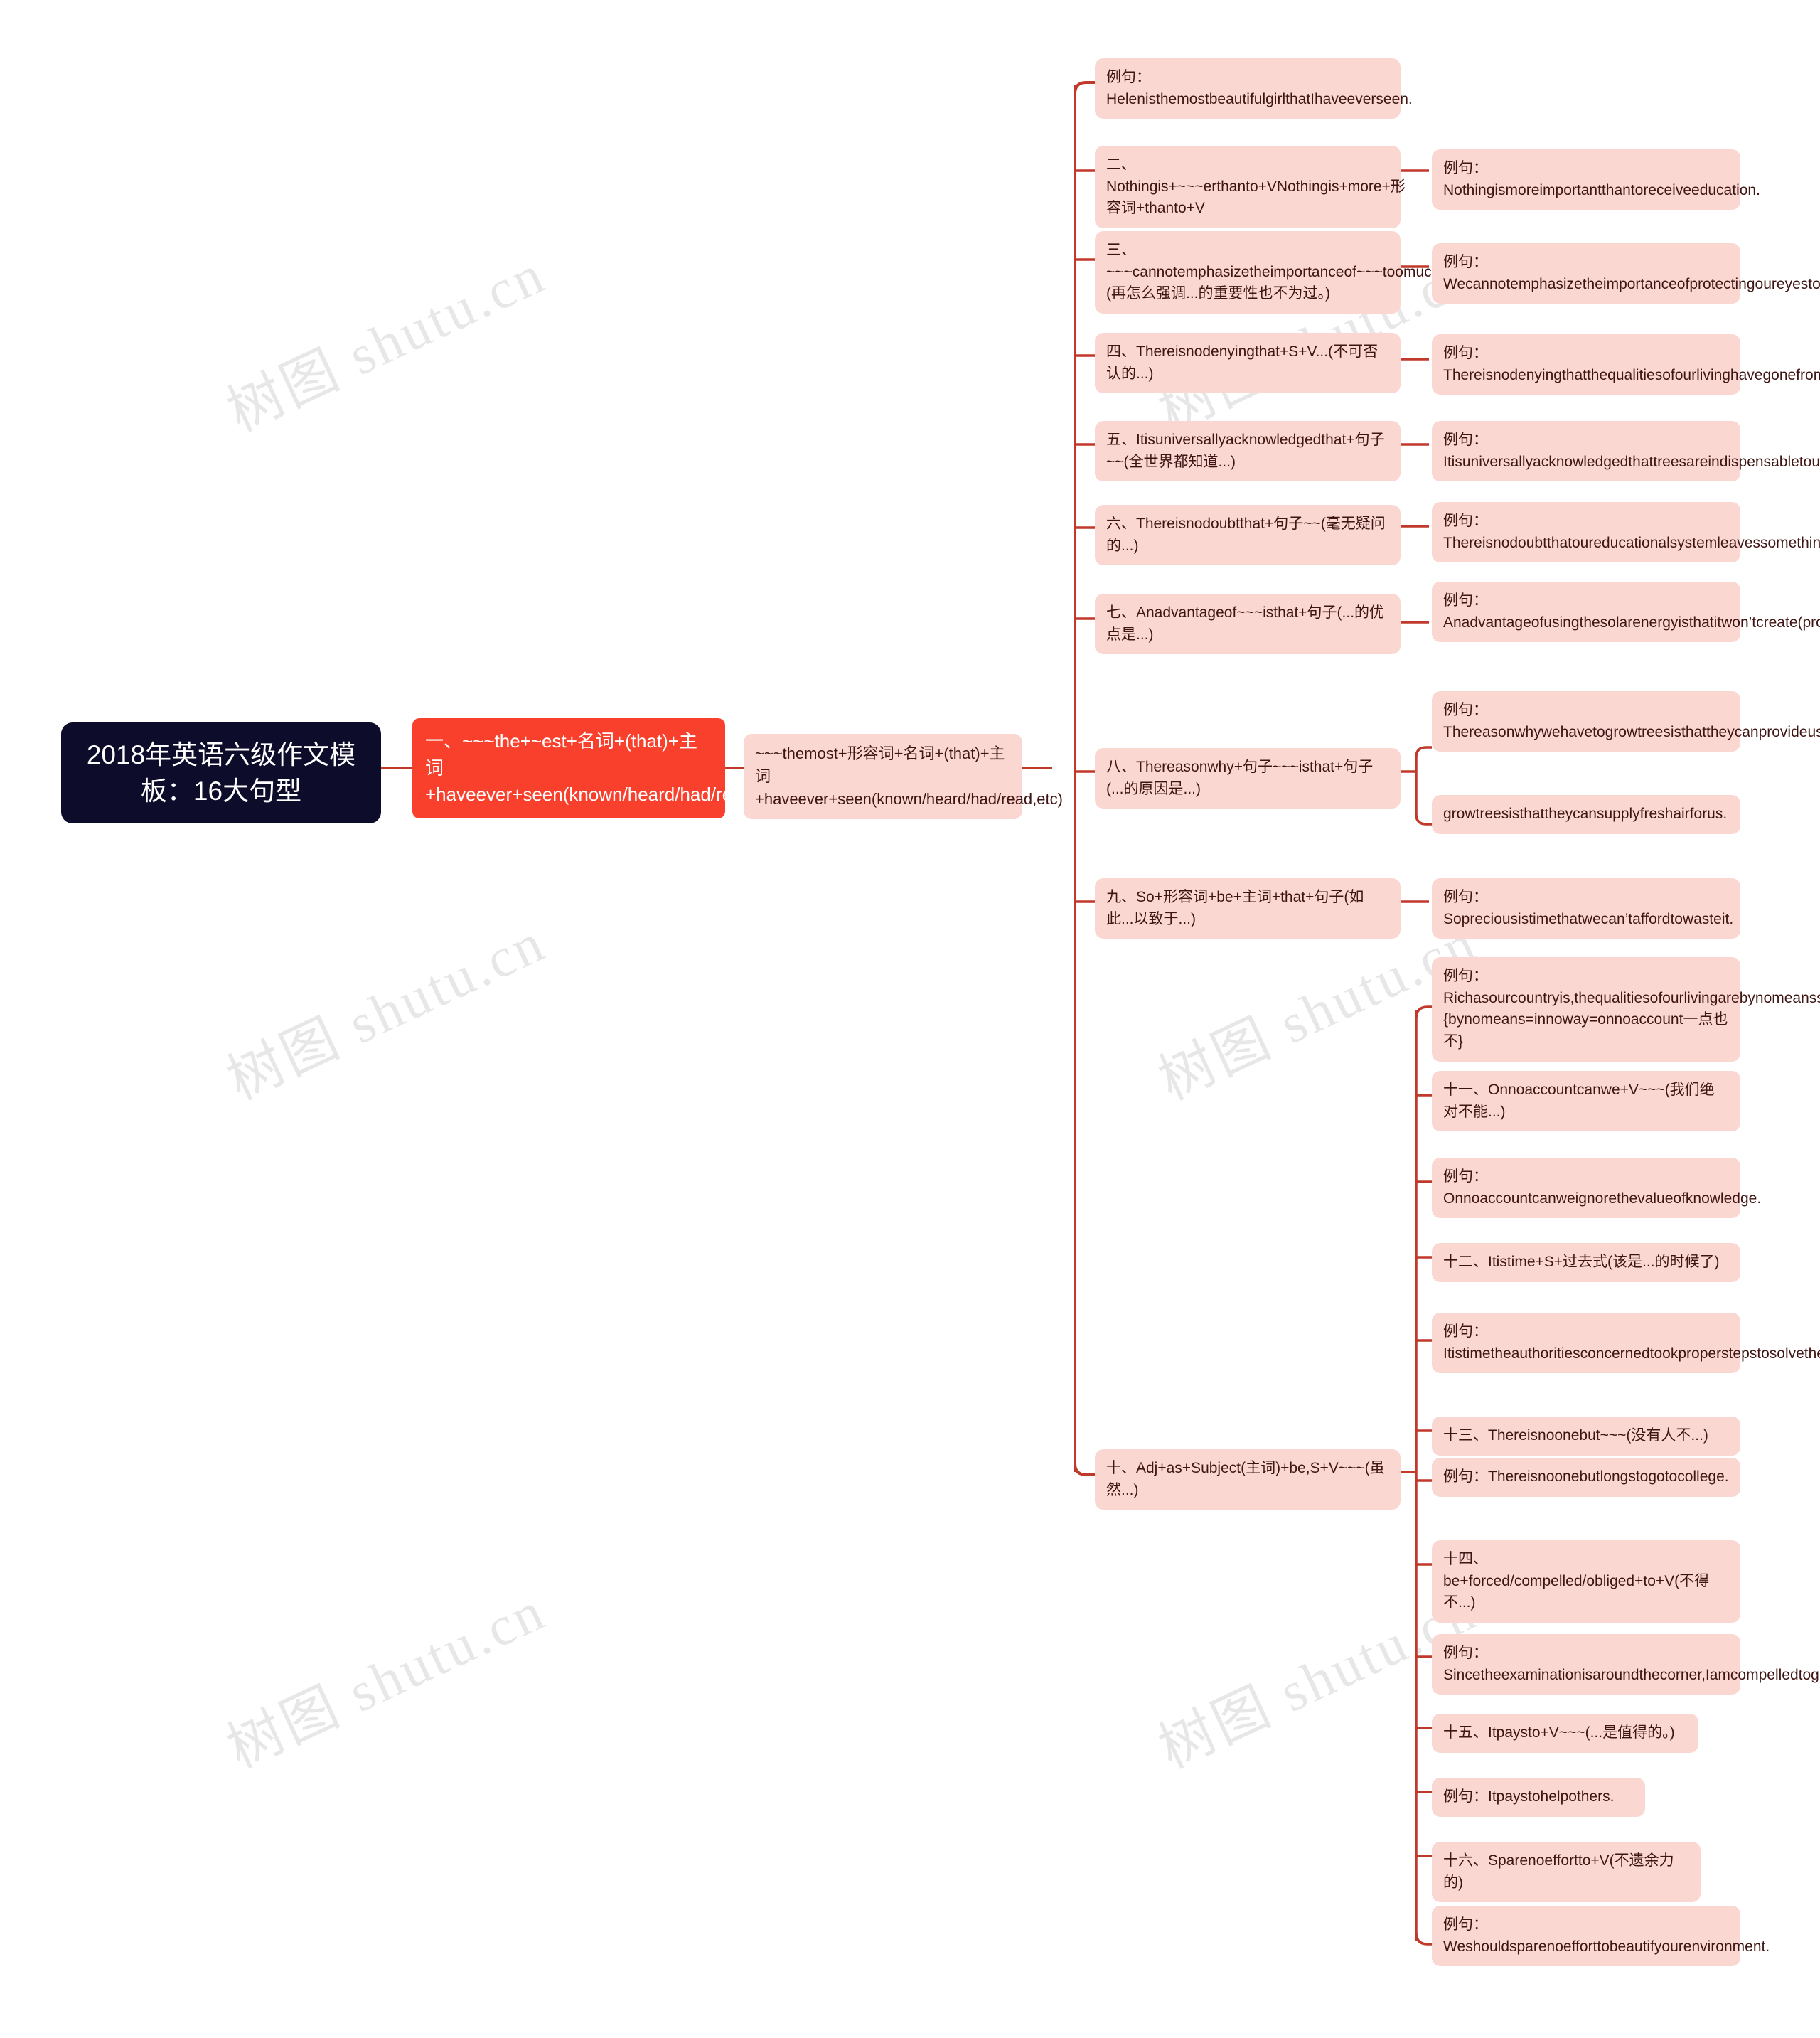  What do you see at coordinates (1575, 1435) in the screenshot?
I see `pattern-node-label: 十三、Thereisnoonebut~~~(没有人不...)` at bounding box center [1575, 1435].